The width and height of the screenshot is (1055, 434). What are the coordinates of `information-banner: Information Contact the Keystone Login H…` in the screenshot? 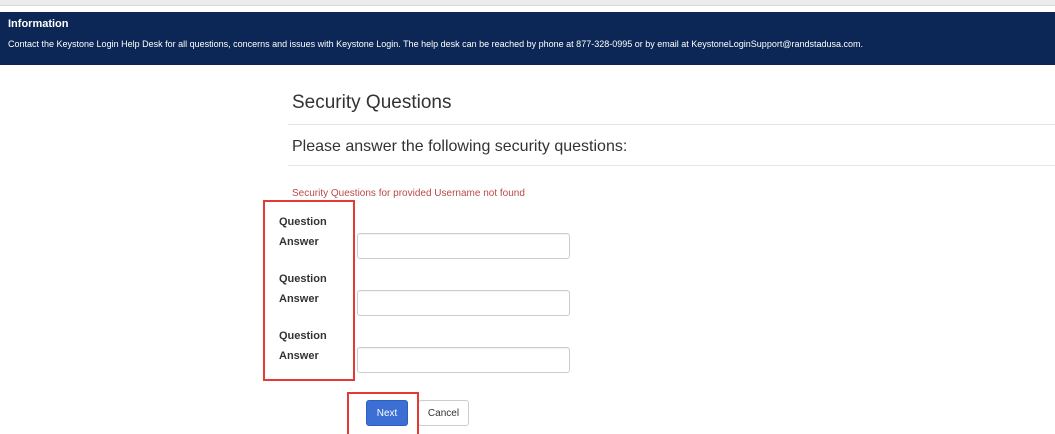 It's located at (527, 38).